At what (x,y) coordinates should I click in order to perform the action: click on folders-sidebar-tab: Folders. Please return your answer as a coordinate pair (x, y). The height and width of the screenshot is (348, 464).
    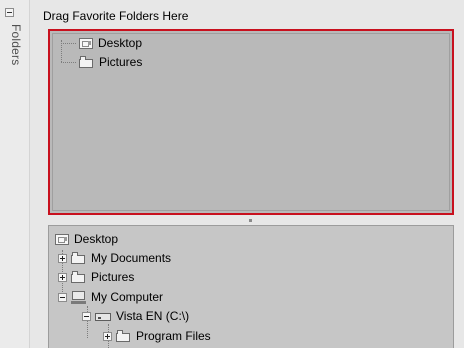
    Looking at the image, I should click on (15, 174).